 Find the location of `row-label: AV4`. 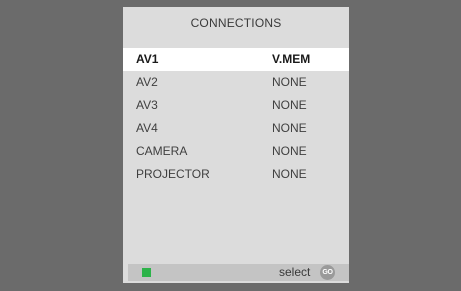

row-label: AV4 is located at coordinates (147, 128).